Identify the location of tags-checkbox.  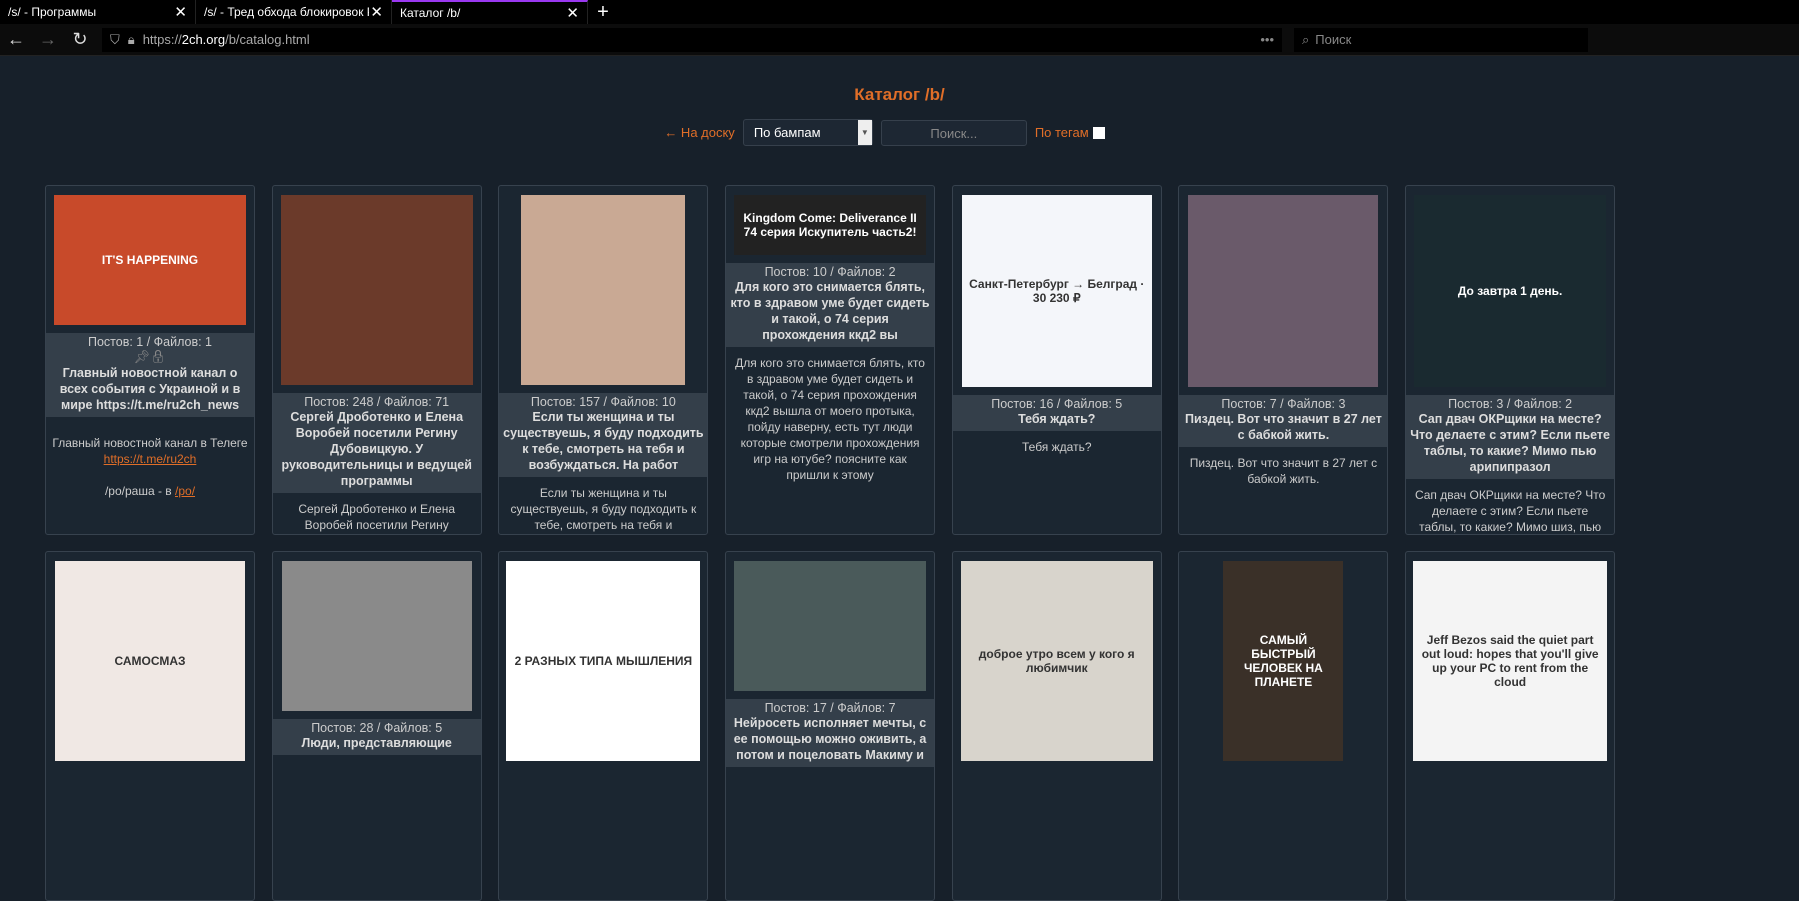
(1098, 132).